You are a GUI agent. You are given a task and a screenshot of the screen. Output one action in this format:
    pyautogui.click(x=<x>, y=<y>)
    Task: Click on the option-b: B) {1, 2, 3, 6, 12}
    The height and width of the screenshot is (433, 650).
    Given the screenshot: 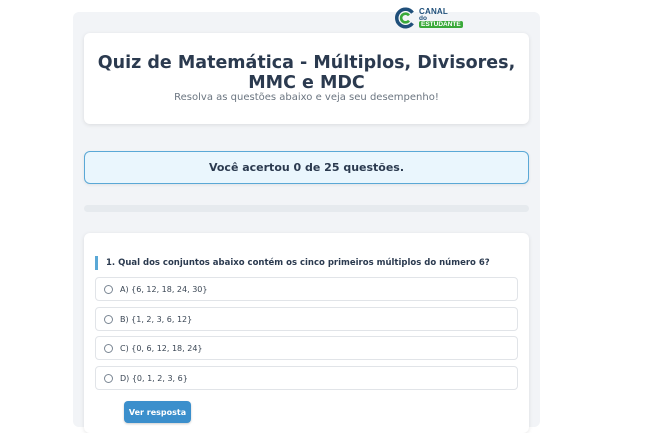 What is the action you would take?
    pyautogui.click(x=306, y=319)
    